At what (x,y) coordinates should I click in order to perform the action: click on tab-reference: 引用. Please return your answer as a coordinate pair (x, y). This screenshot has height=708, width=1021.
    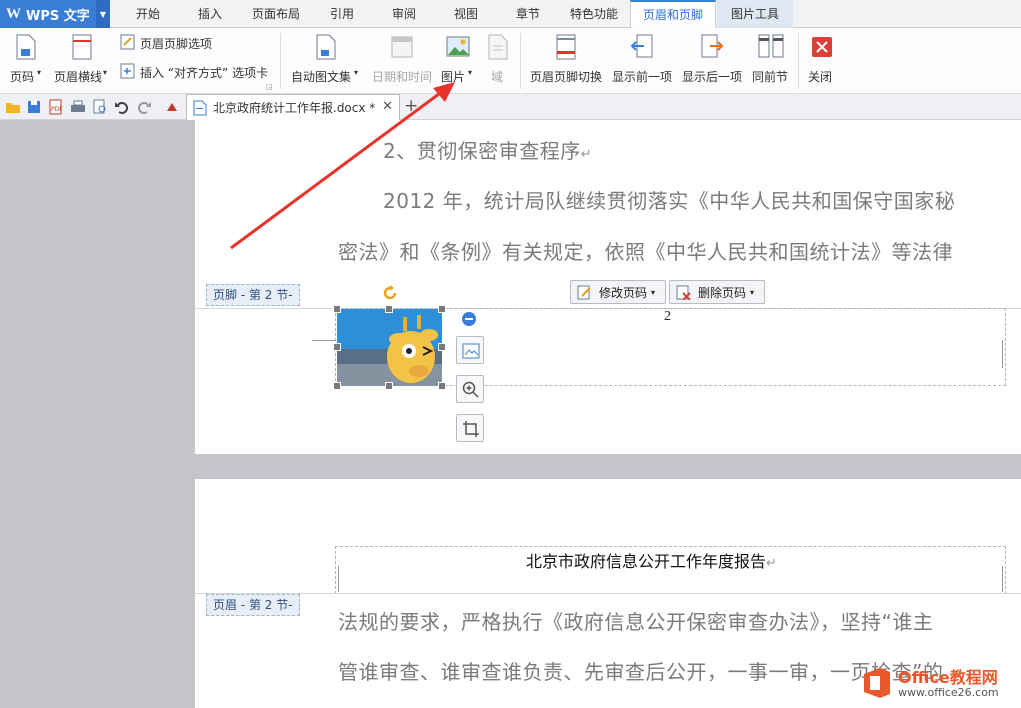
    Looking at the image, I should click on (342, 14).